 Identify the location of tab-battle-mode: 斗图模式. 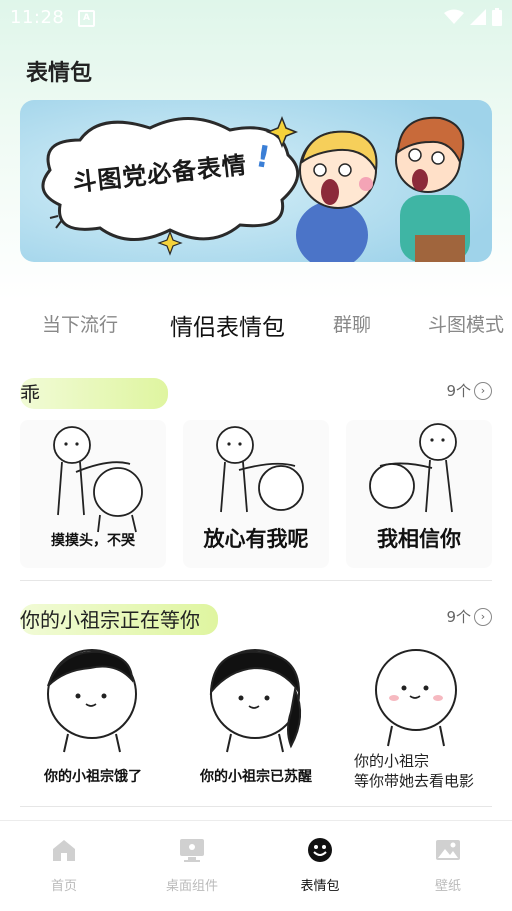
(470, 323).